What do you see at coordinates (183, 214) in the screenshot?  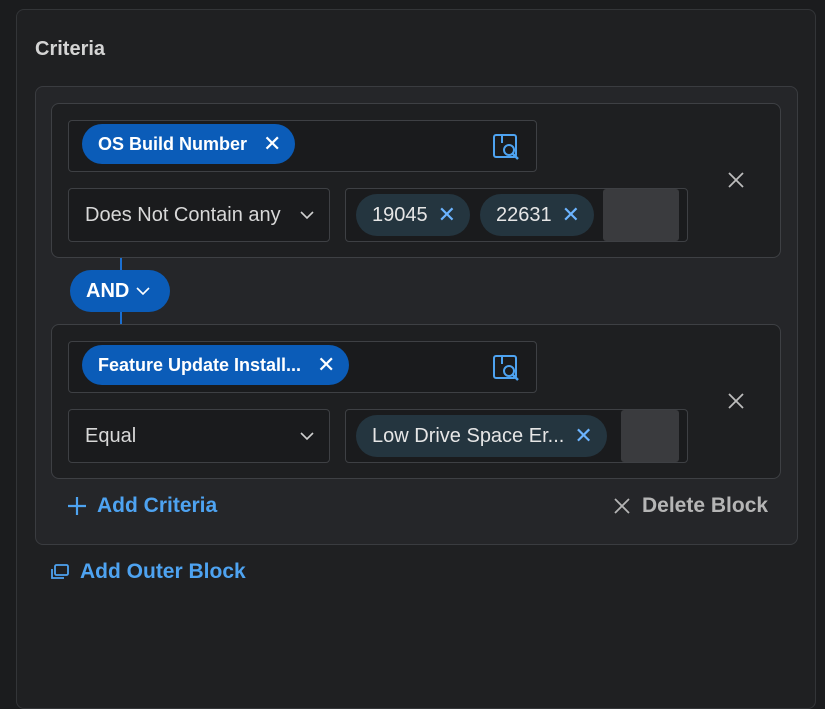 I see `operator-label: Does Not Contain any` at bounding box center [183, 214].